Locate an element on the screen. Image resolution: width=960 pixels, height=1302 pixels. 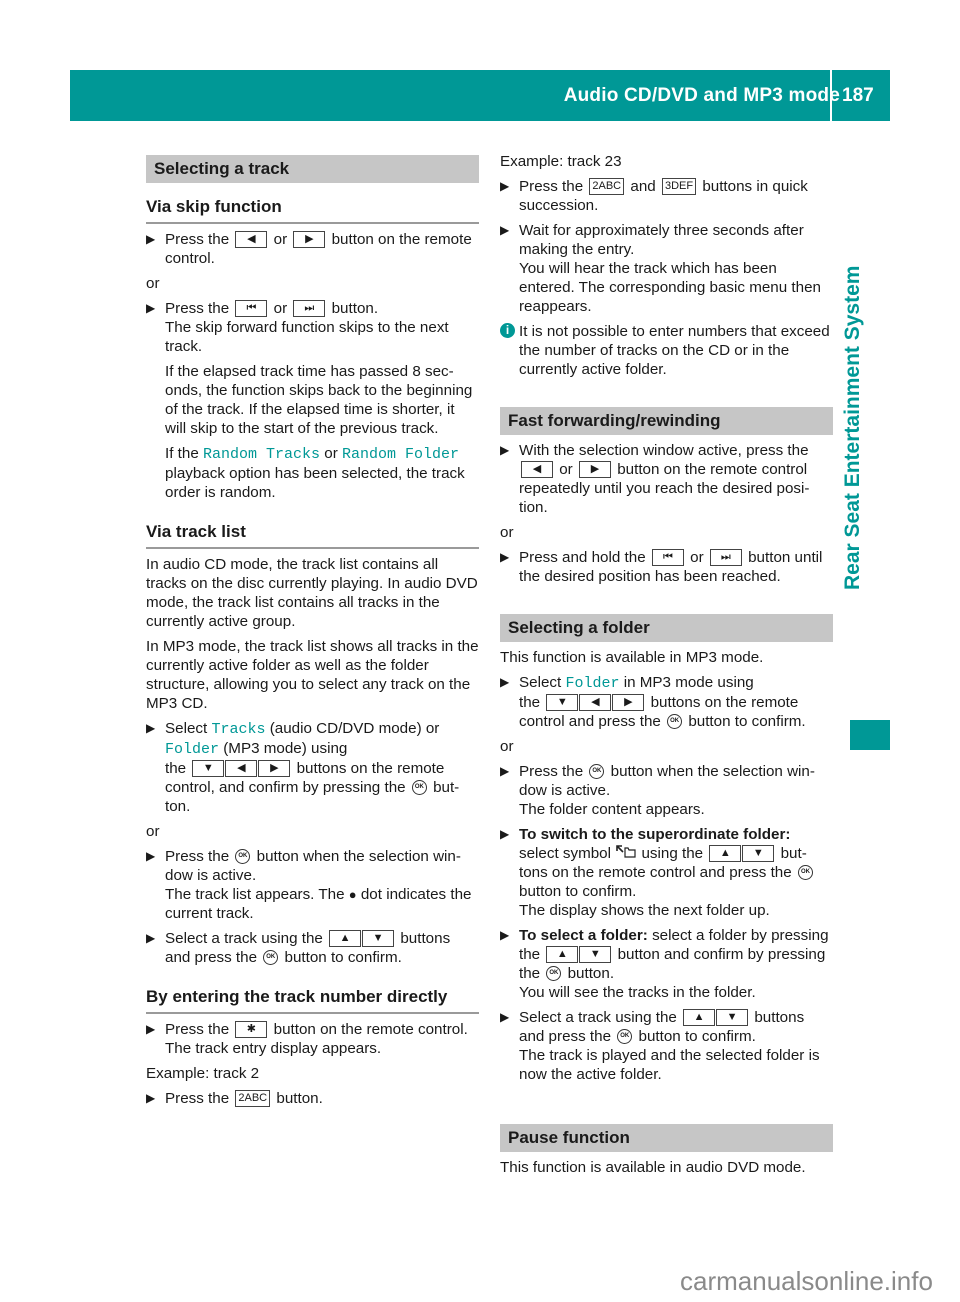
subheading-direct-entry: By entering the track number directly is located at coordinates (312, 1000).